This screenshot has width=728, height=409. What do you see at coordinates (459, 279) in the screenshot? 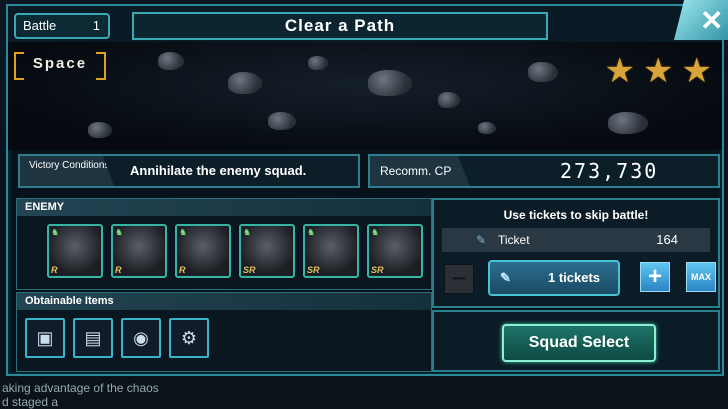
I see `decrease-tickets-button: −` at bounding box center [459, 279].